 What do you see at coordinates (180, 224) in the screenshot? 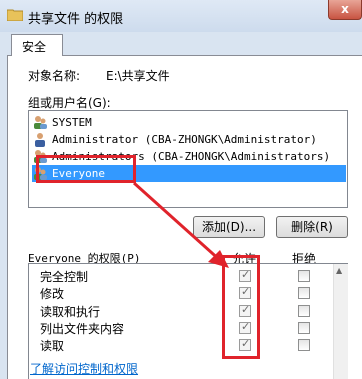
I see `annotation-arrow` at bounding box center [180, 224].